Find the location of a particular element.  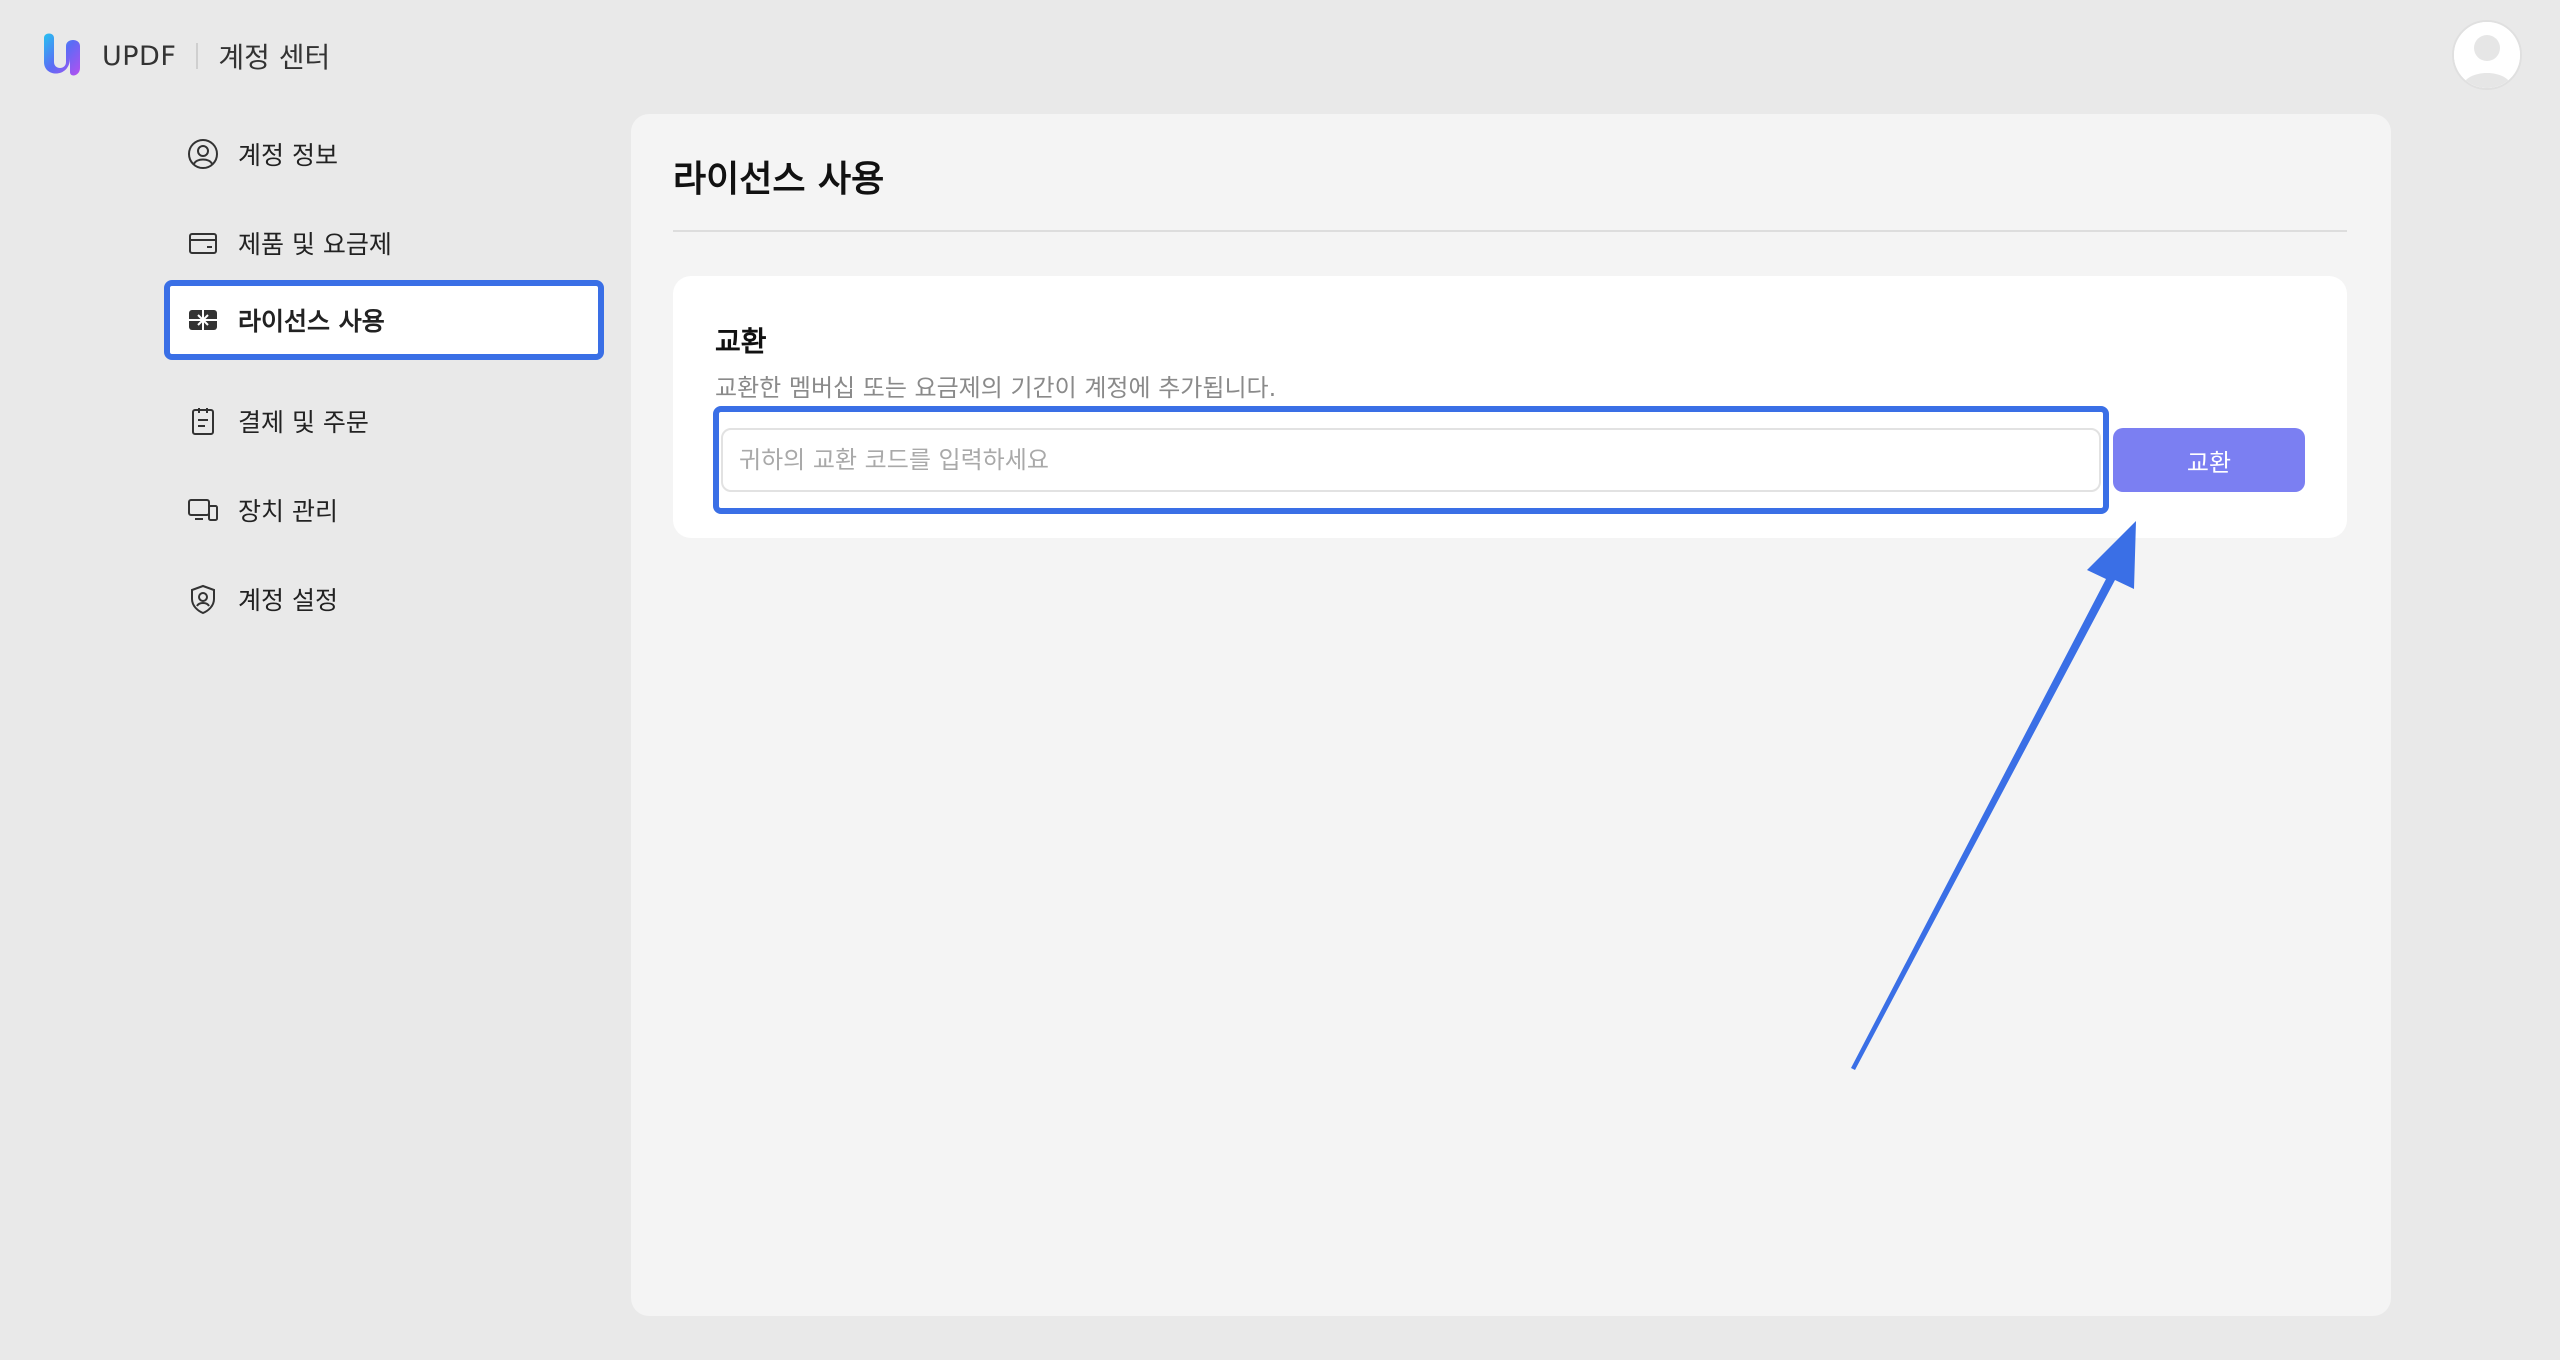

sidebar-item-device-management: 장치 관리 is located at coordinates (384, 510).